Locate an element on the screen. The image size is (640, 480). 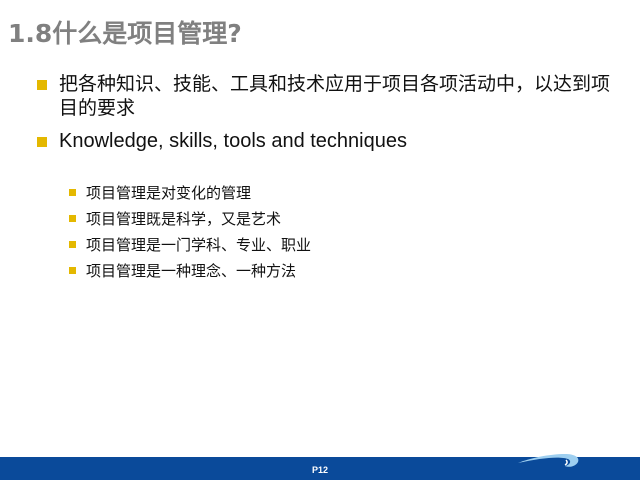
sub-bullet-text: 项目管理是对变化的管理 is located at coordinates (169, 193).